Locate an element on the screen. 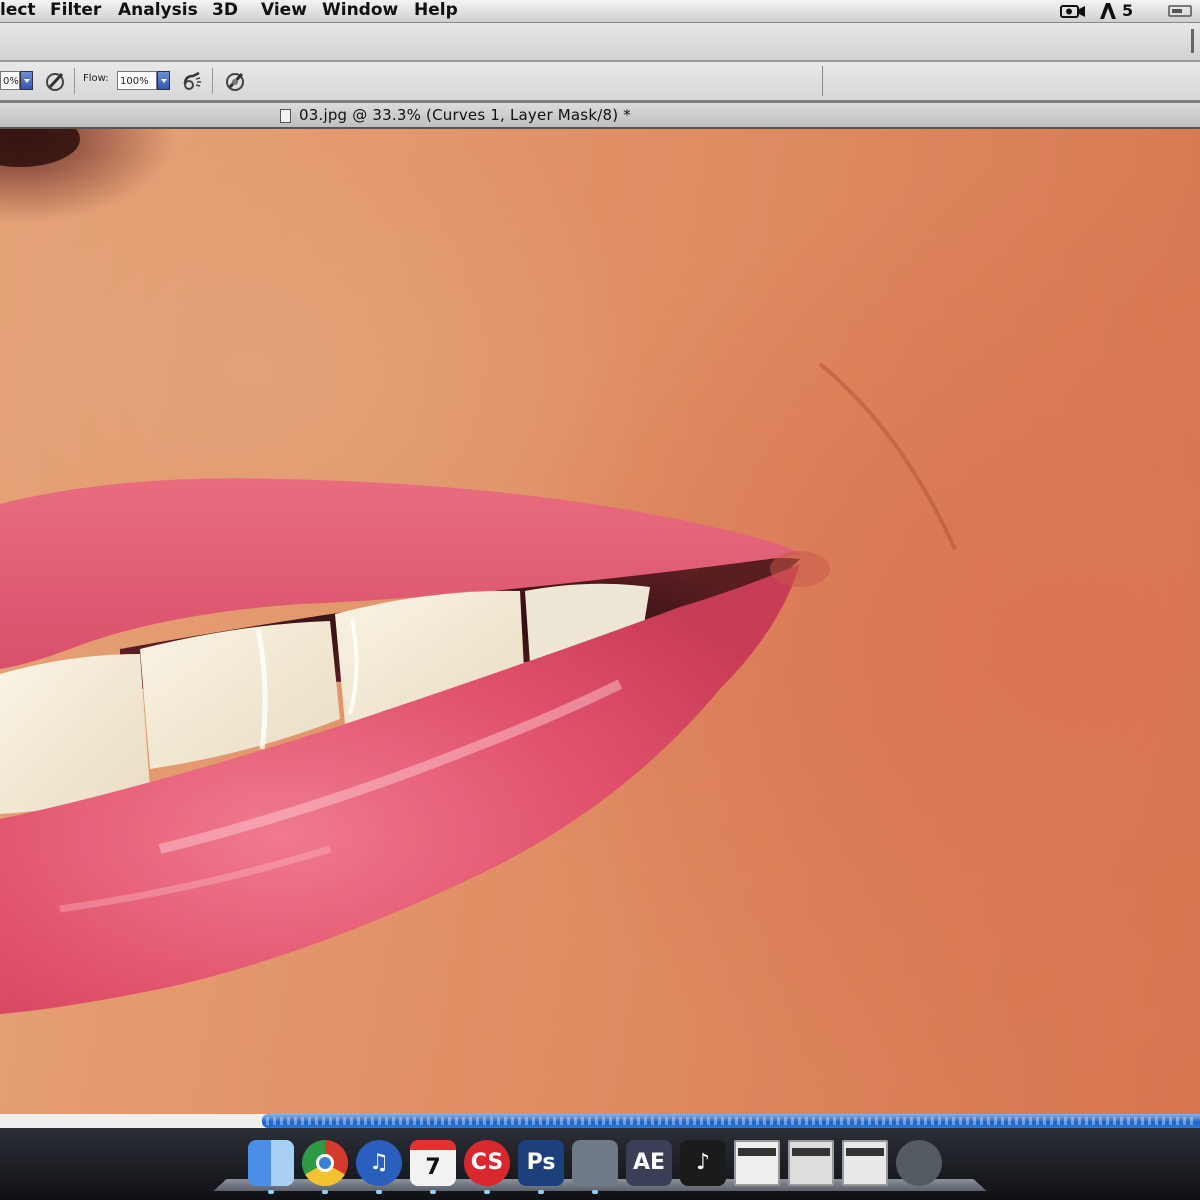 The width and height of the screenshot is (1200, 1200). after-effects-icon: AE is located at coordinates (649, 1163).